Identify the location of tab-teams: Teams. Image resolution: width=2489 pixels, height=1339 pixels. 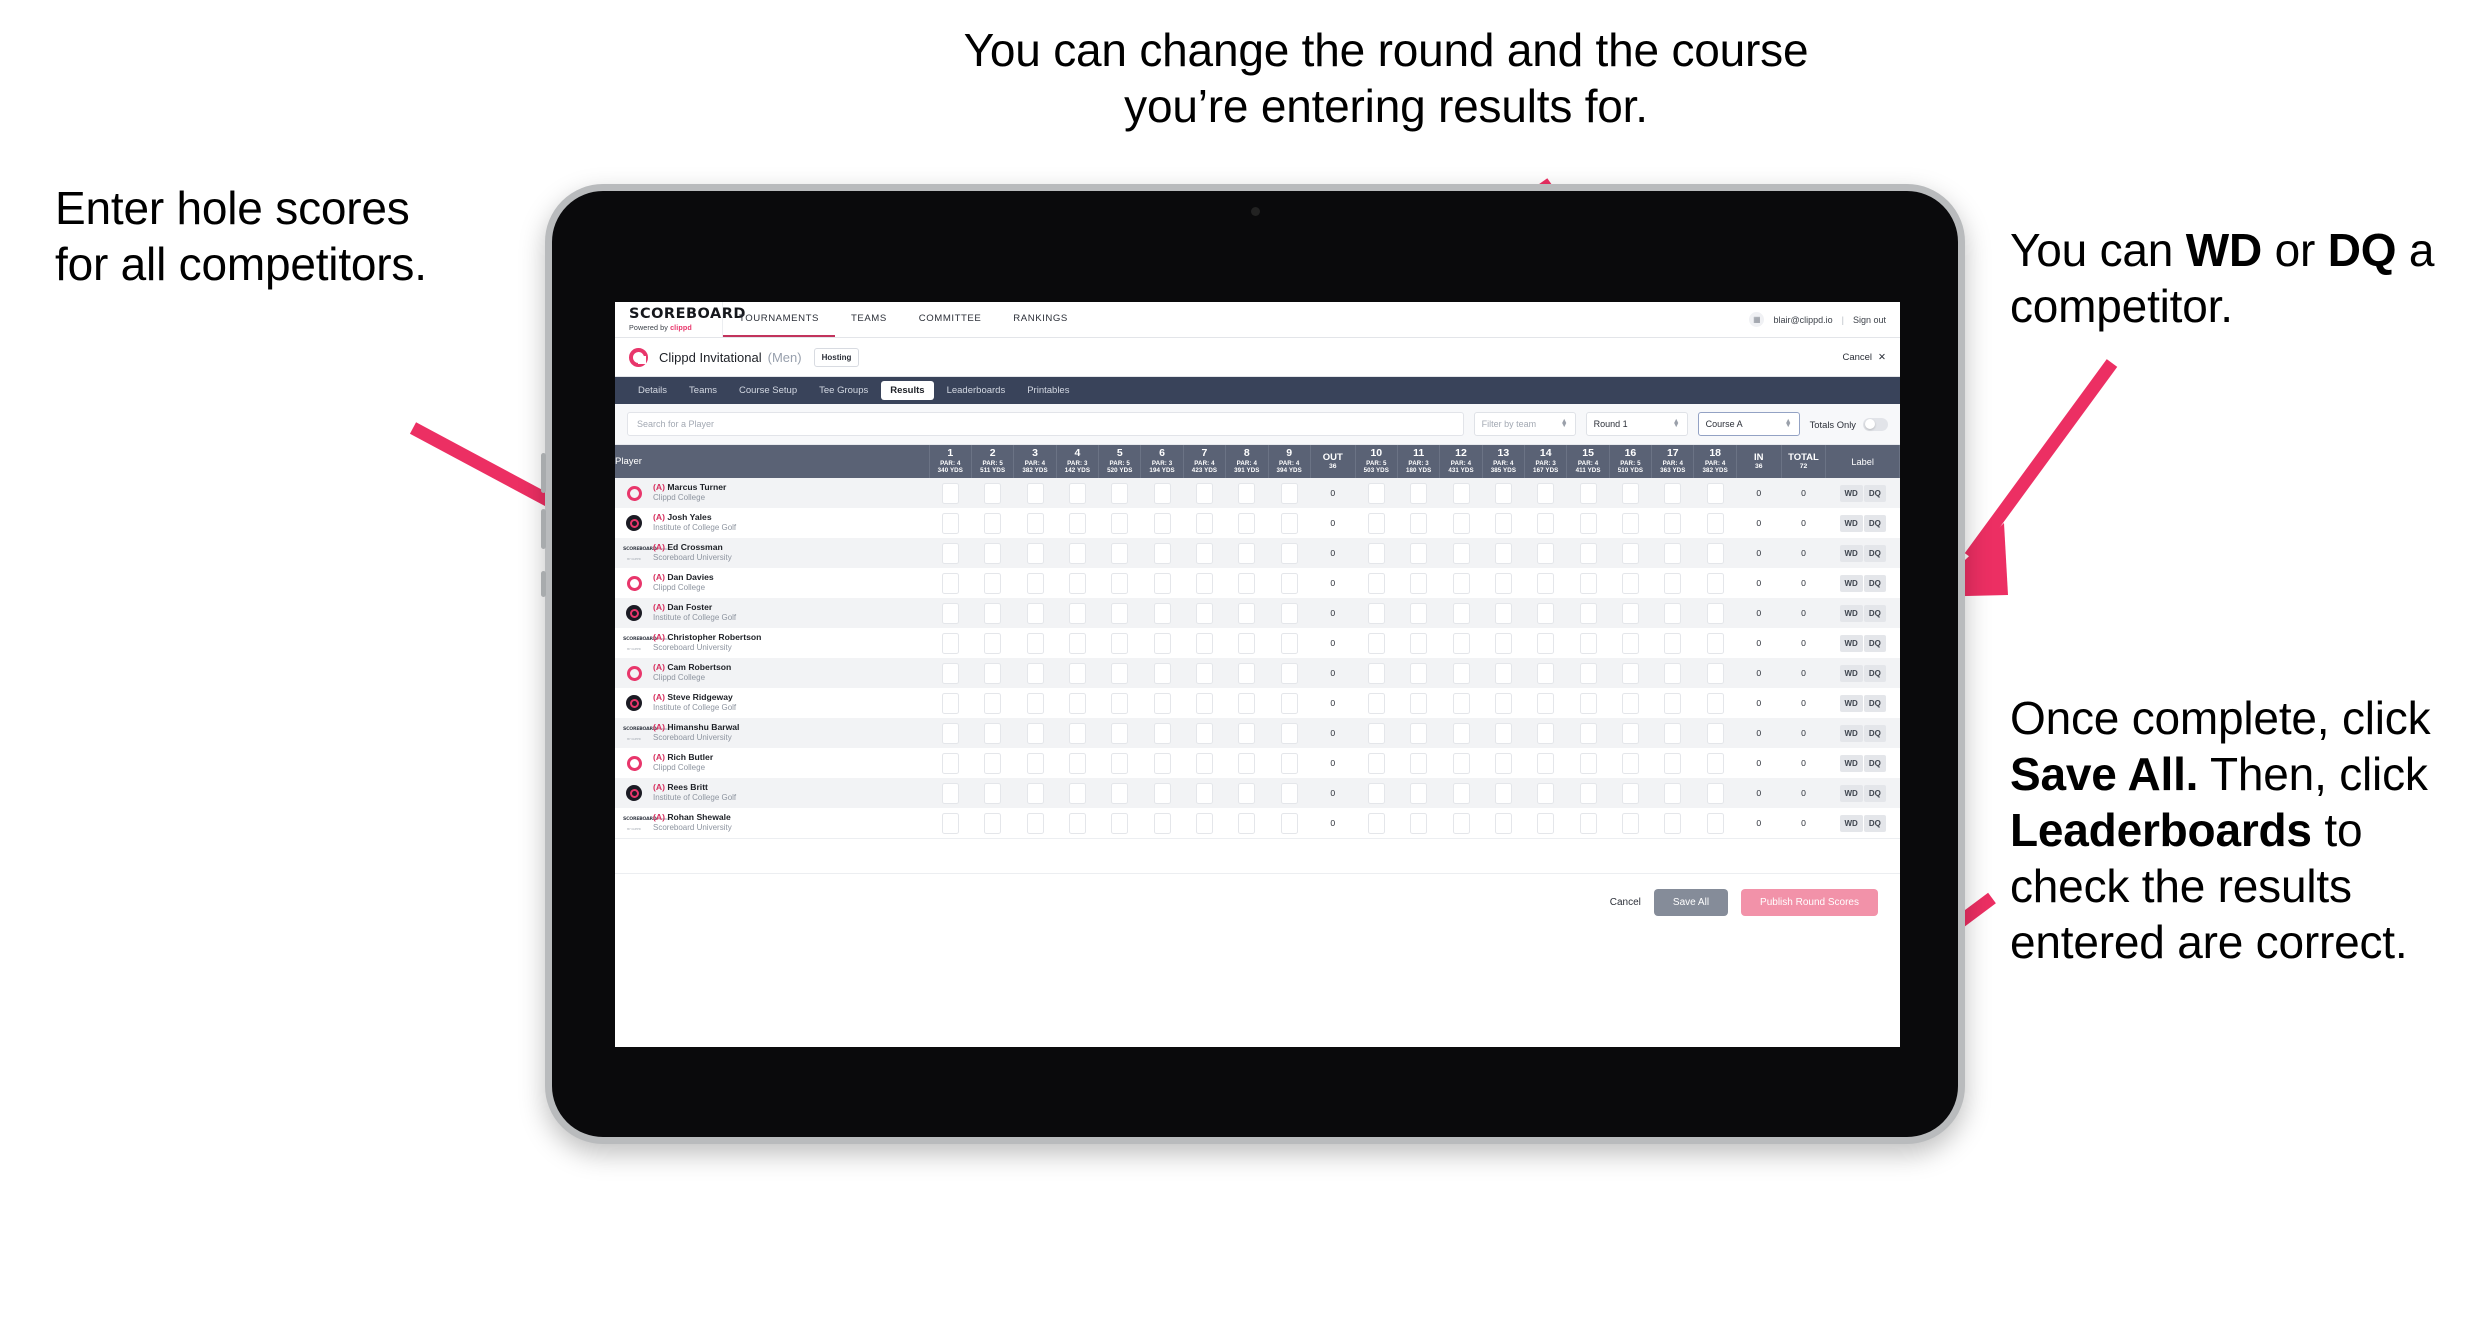
(703, 390).